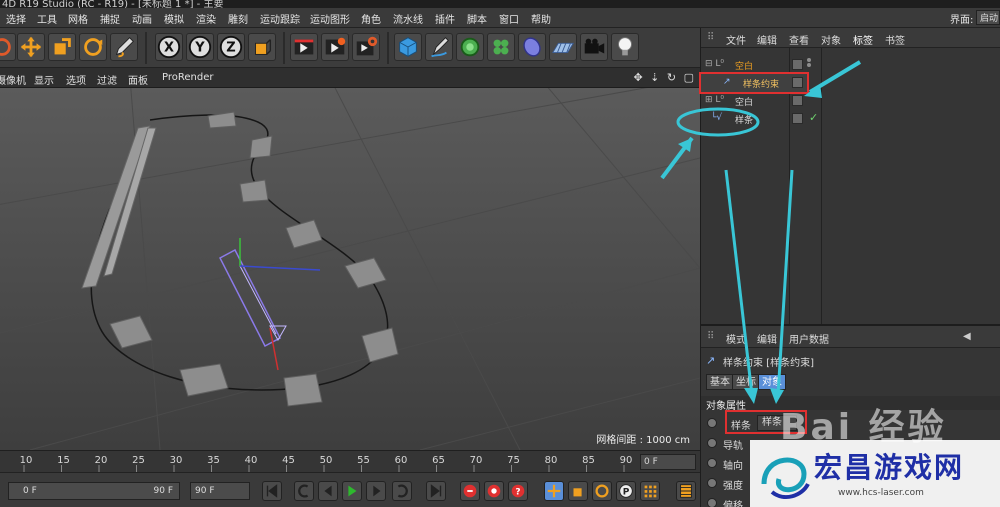  I want to click on menu-item-motion-tracking: 运动跟踪, so click(280, 18).